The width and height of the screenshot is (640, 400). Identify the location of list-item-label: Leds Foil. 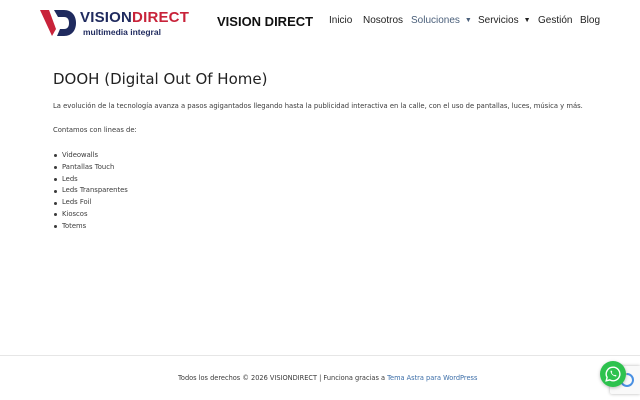
(77, 202).